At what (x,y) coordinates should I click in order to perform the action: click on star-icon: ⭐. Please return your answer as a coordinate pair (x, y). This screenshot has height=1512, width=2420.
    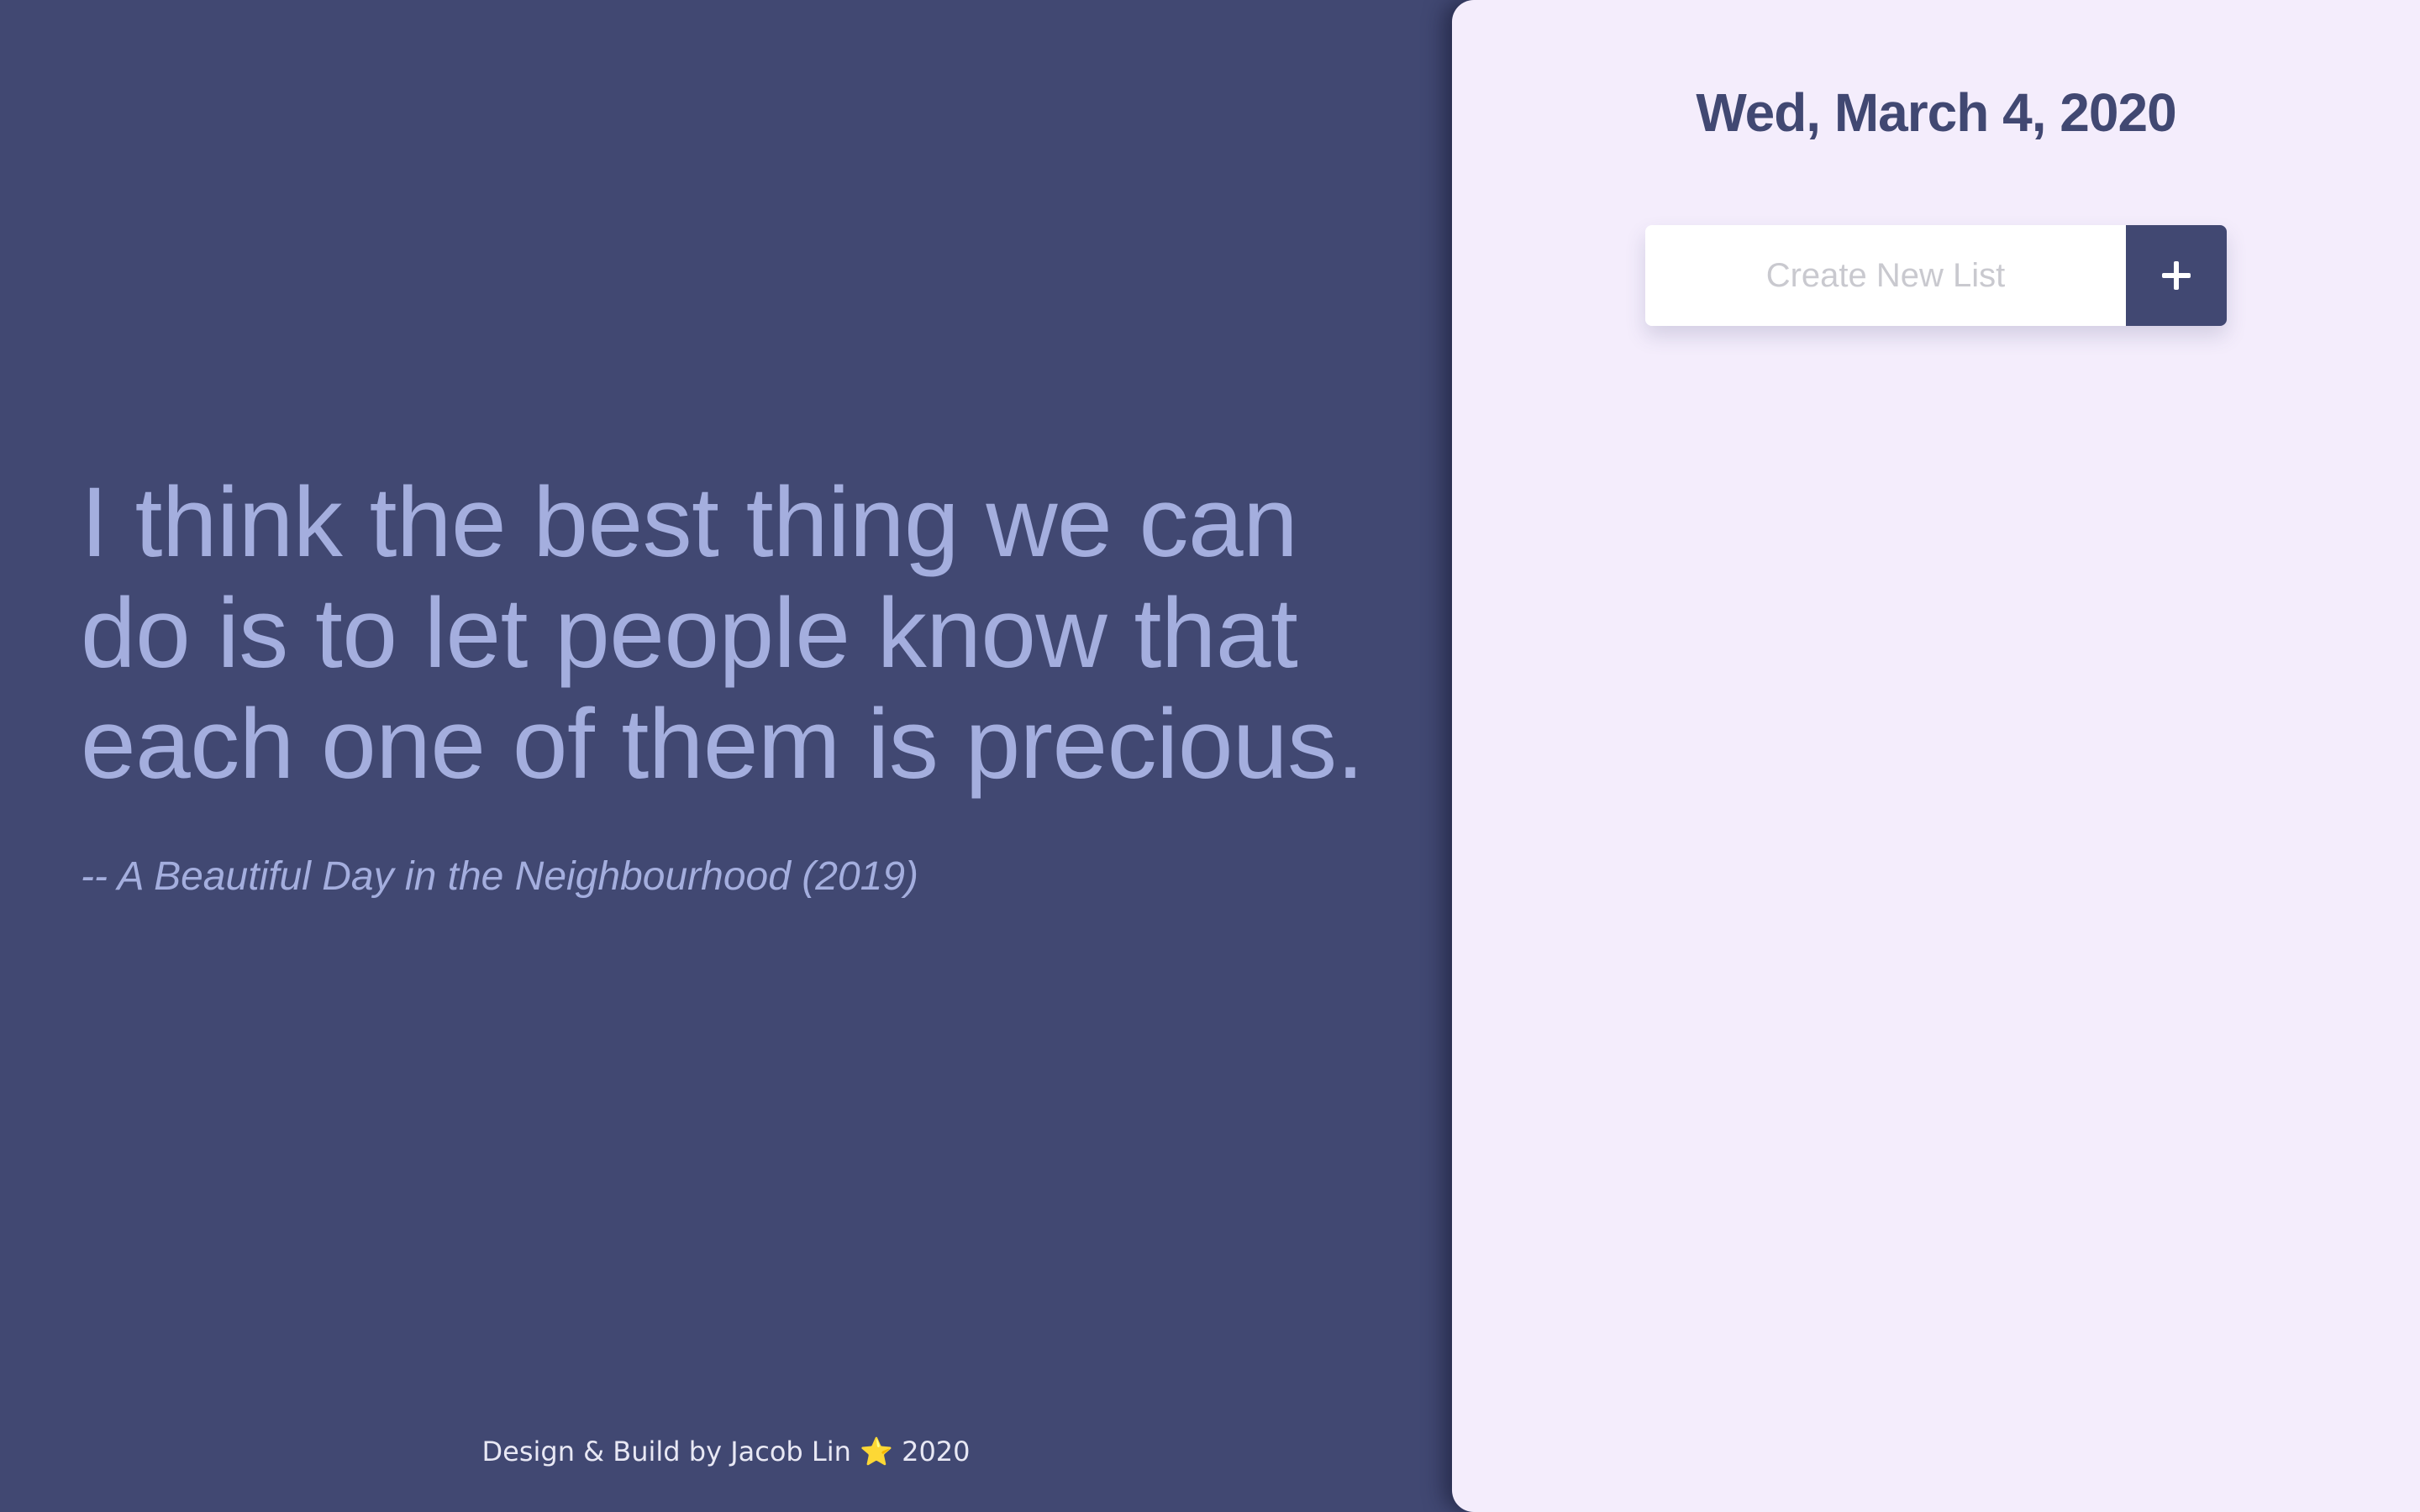
    Looking at the image, I should click on (876, 1451).